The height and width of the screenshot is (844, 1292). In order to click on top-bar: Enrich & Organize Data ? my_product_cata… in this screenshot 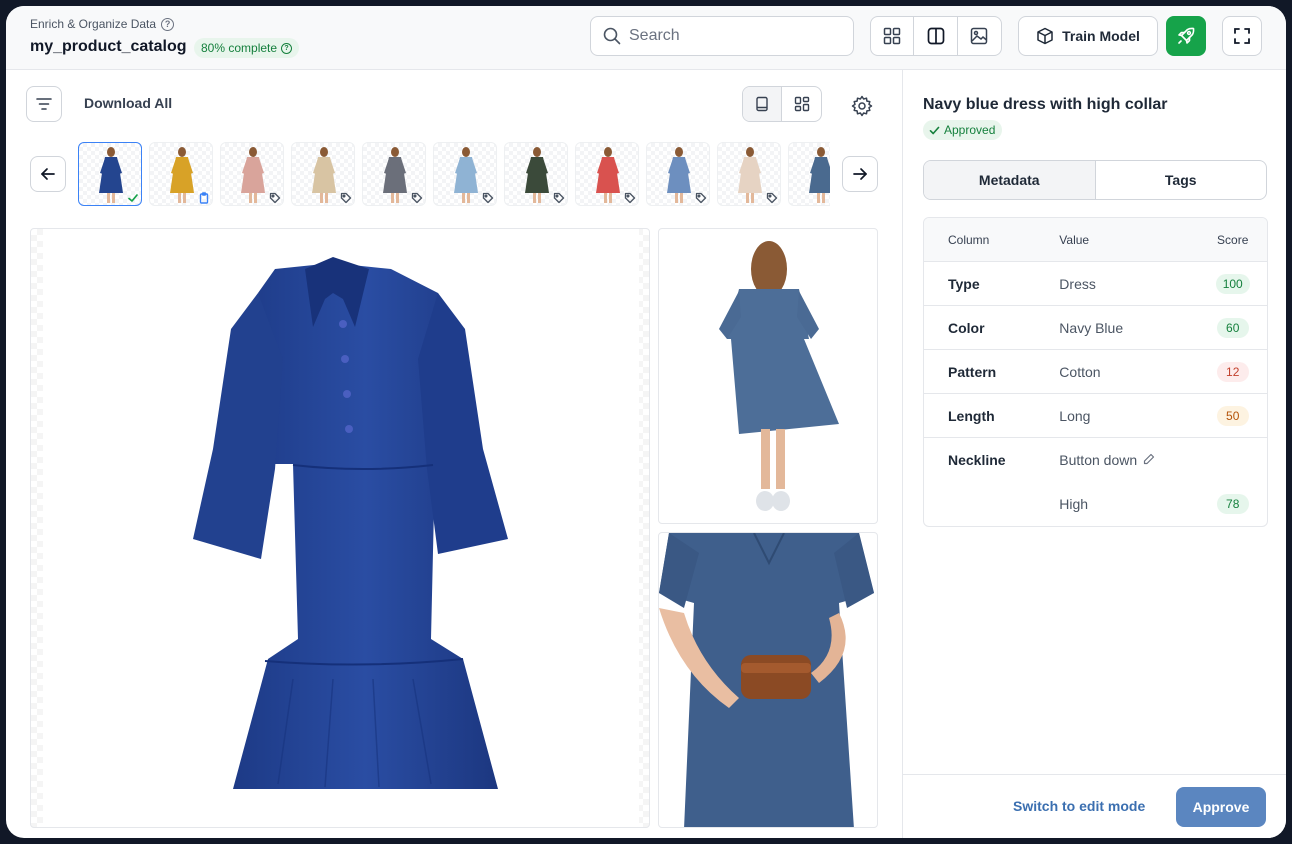, I will do `click(646, 38)`.